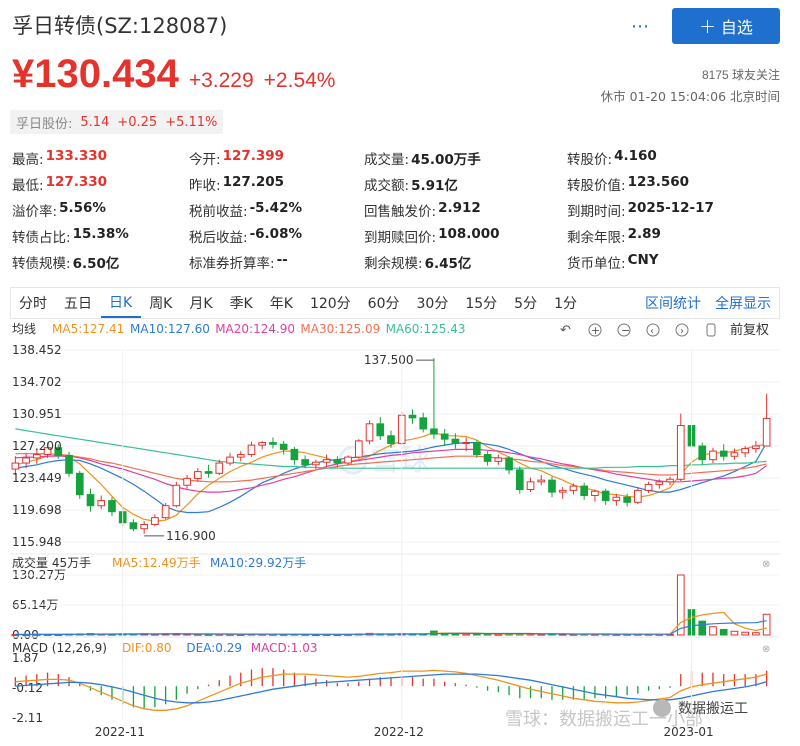 Image resolution: width=800 pixels, height=746 pixels. I want to click on x-tick-label: 2022-11, so click(120, 732).